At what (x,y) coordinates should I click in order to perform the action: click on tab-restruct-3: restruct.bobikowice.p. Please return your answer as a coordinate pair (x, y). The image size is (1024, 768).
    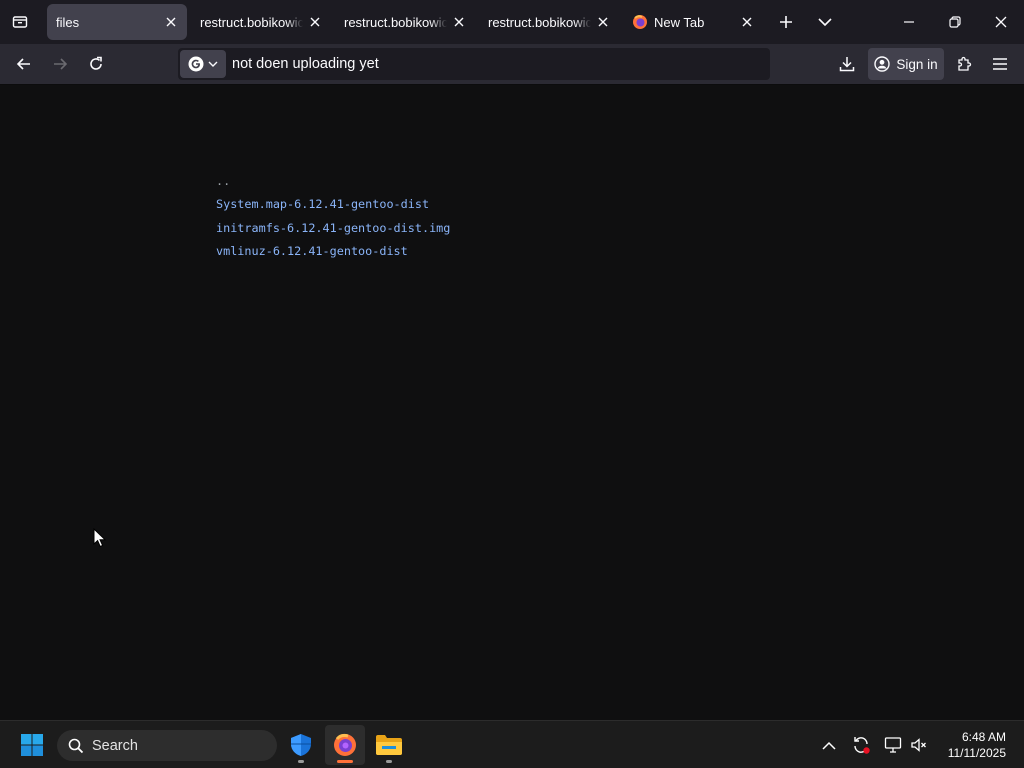
    Looking at the image, I should click on (549, 22).